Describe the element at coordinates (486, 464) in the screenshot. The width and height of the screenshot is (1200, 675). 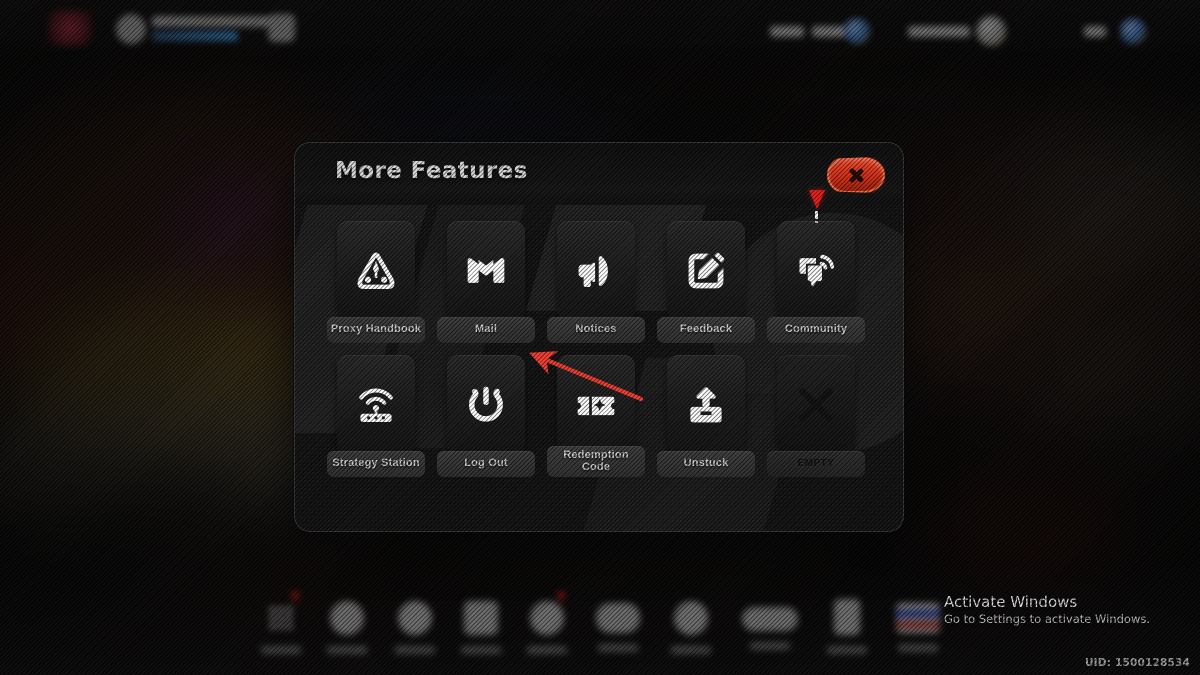
I see `tile-label: Log Out` at that location.